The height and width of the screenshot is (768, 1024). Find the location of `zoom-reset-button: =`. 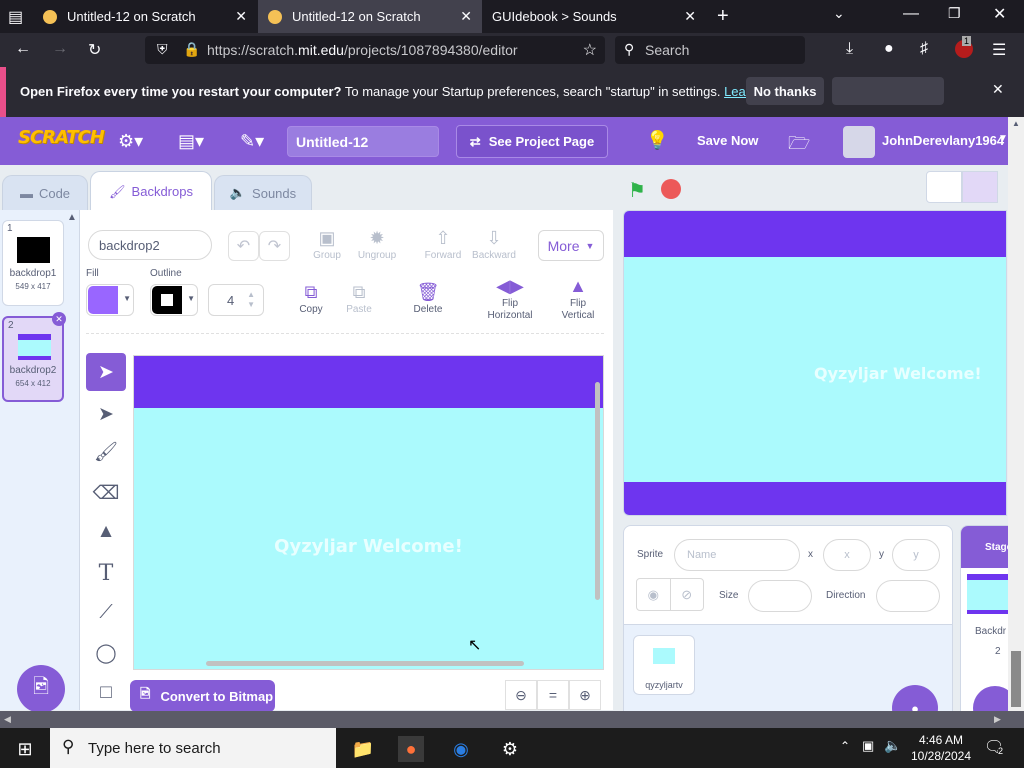

zoom-reset-button: = is located at coordinates (553, 695).